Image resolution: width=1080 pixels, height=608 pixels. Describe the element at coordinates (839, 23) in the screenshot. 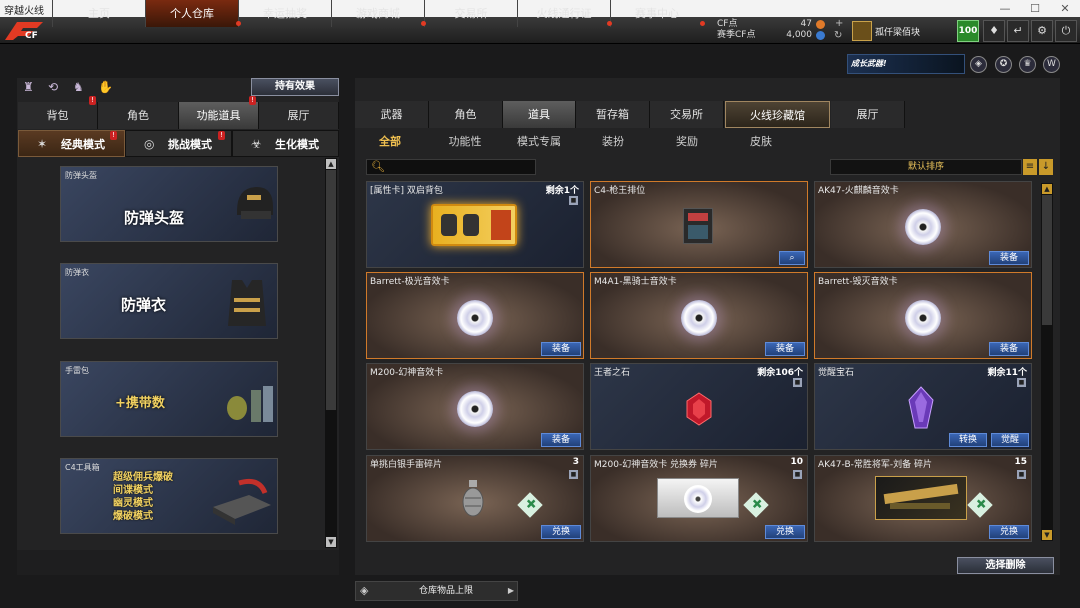

I see `add-points-icon: +` at that location.